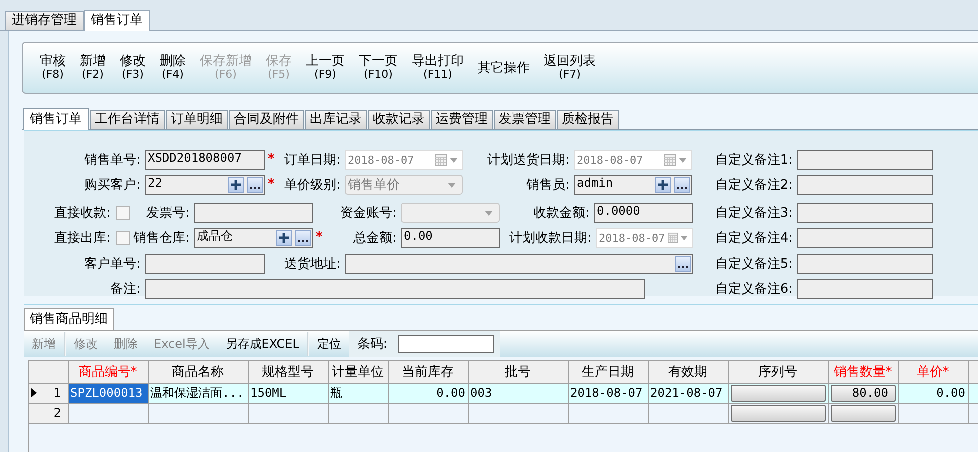 This screenshot has height=452, width=978. Describe the element at coordinates (450, 238) in the screenshot. I see `text-field: 0.00` at that location.